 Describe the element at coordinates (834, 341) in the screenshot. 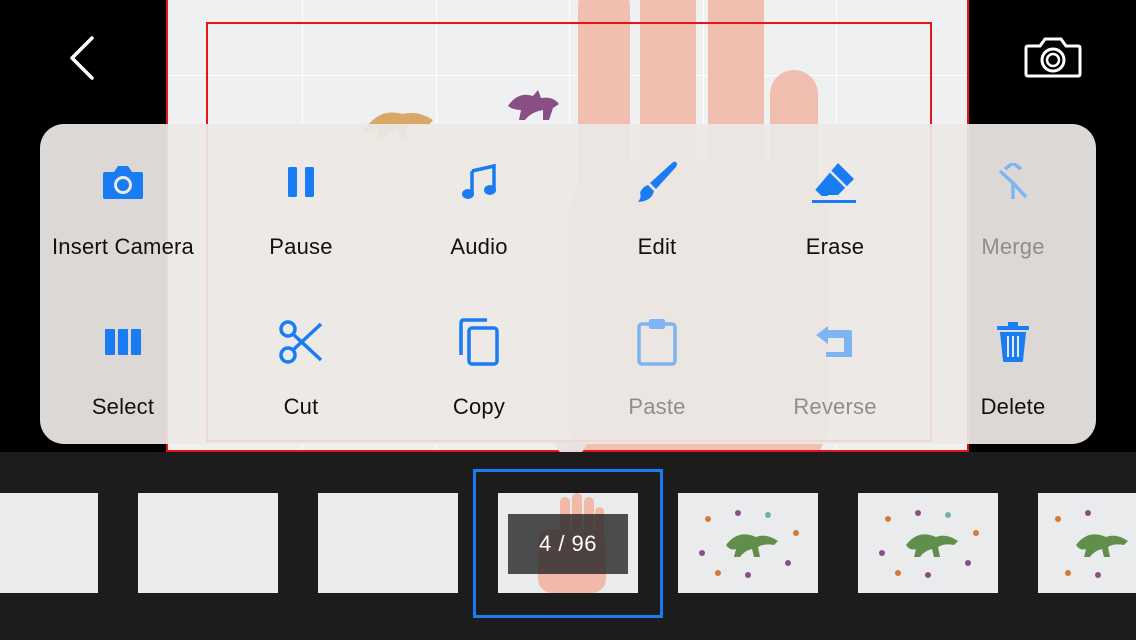

I see `reverse-icon` at that location.